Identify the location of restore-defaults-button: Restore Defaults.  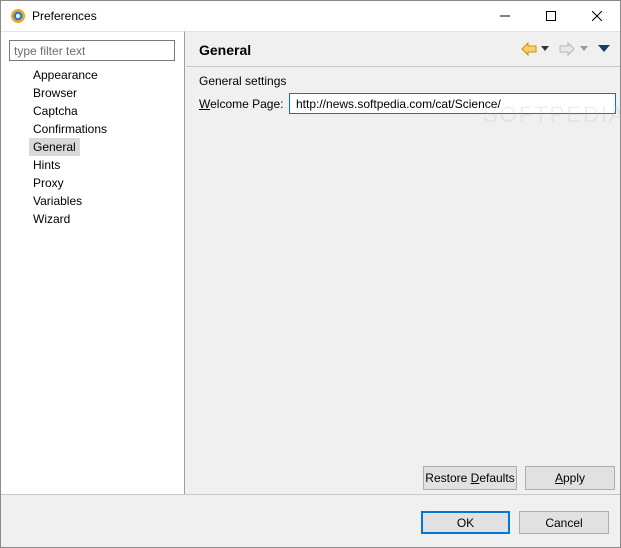
(470, 478).